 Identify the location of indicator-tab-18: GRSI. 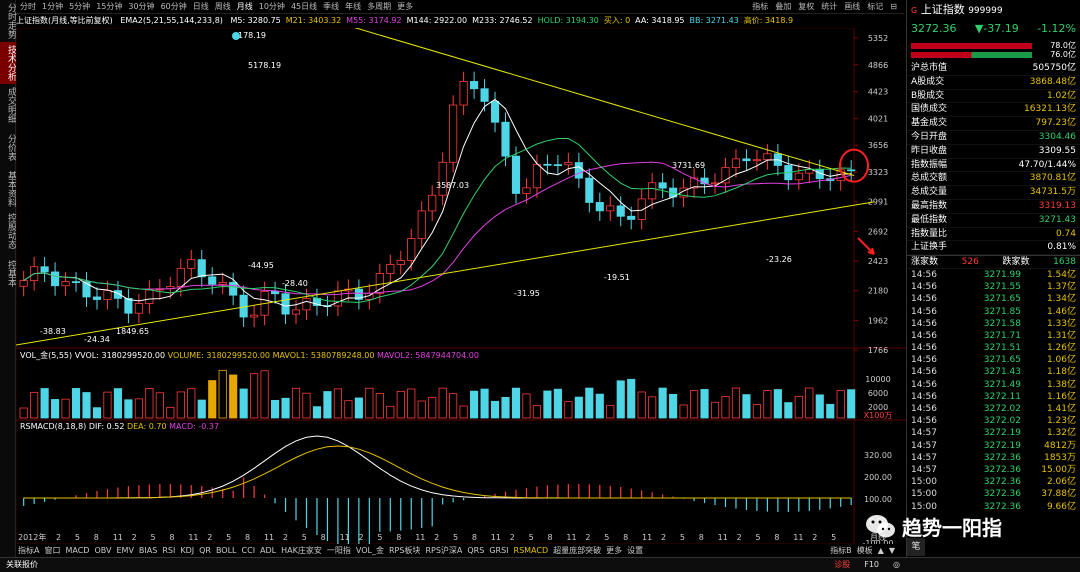
(498, 550).